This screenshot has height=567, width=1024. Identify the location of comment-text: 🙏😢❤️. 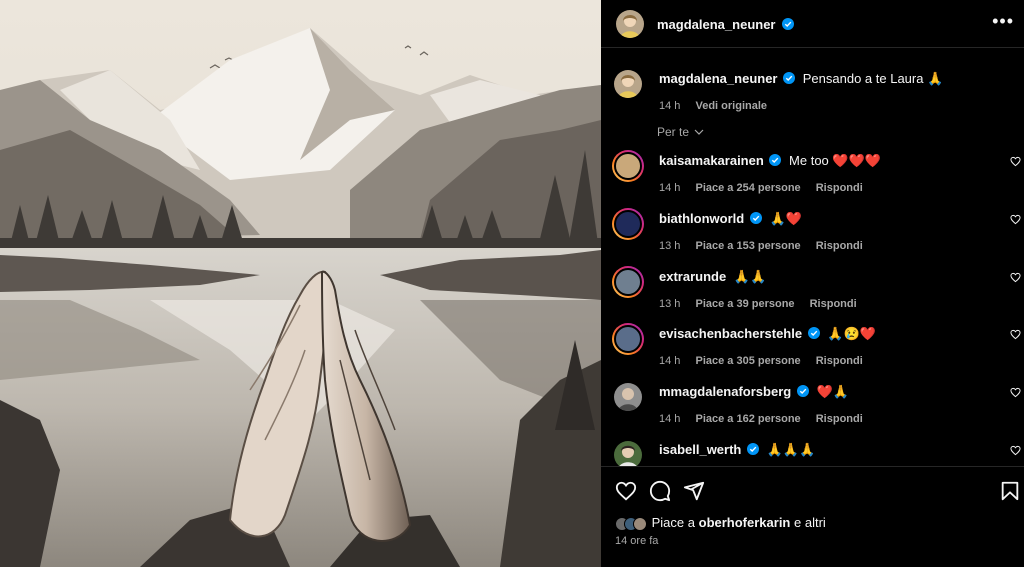
(851, 333).